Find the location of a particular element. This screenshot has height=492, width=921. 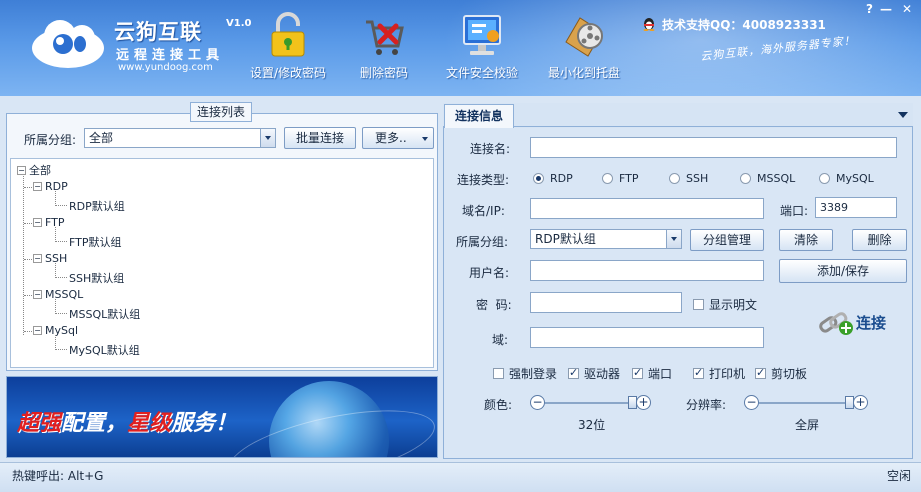

tree-leaf-ssh-default: SSH默认组 is located at coordinates (96, 278).